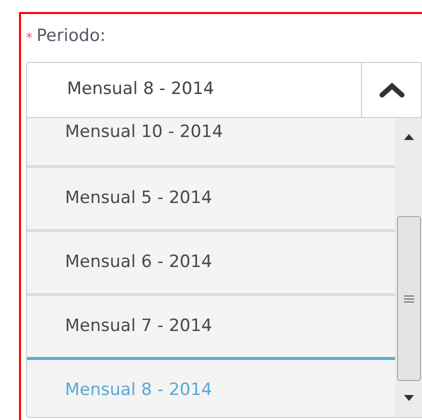 This screenshot has height=420, width=422. I want to click on dropdown-option: Mensual 10 - 2014, so click(211, 141).